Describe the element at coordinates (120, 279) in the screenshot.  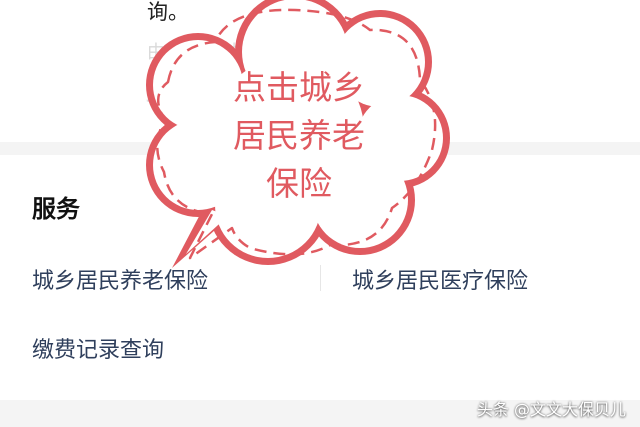
I see `service-rural-pension: 城乡居民养老保险` at that location.